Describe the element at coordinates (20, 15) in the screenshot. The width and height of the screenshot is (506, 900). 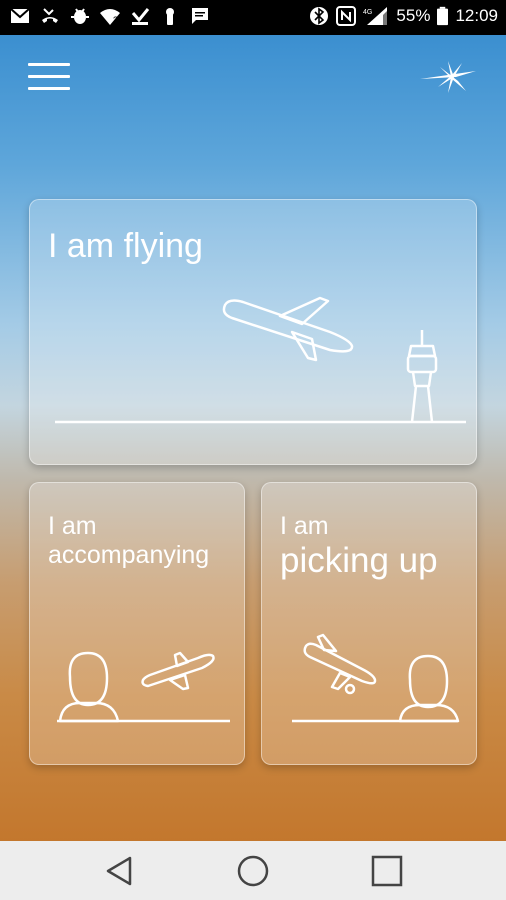
I see `gmail-icon` at that location.